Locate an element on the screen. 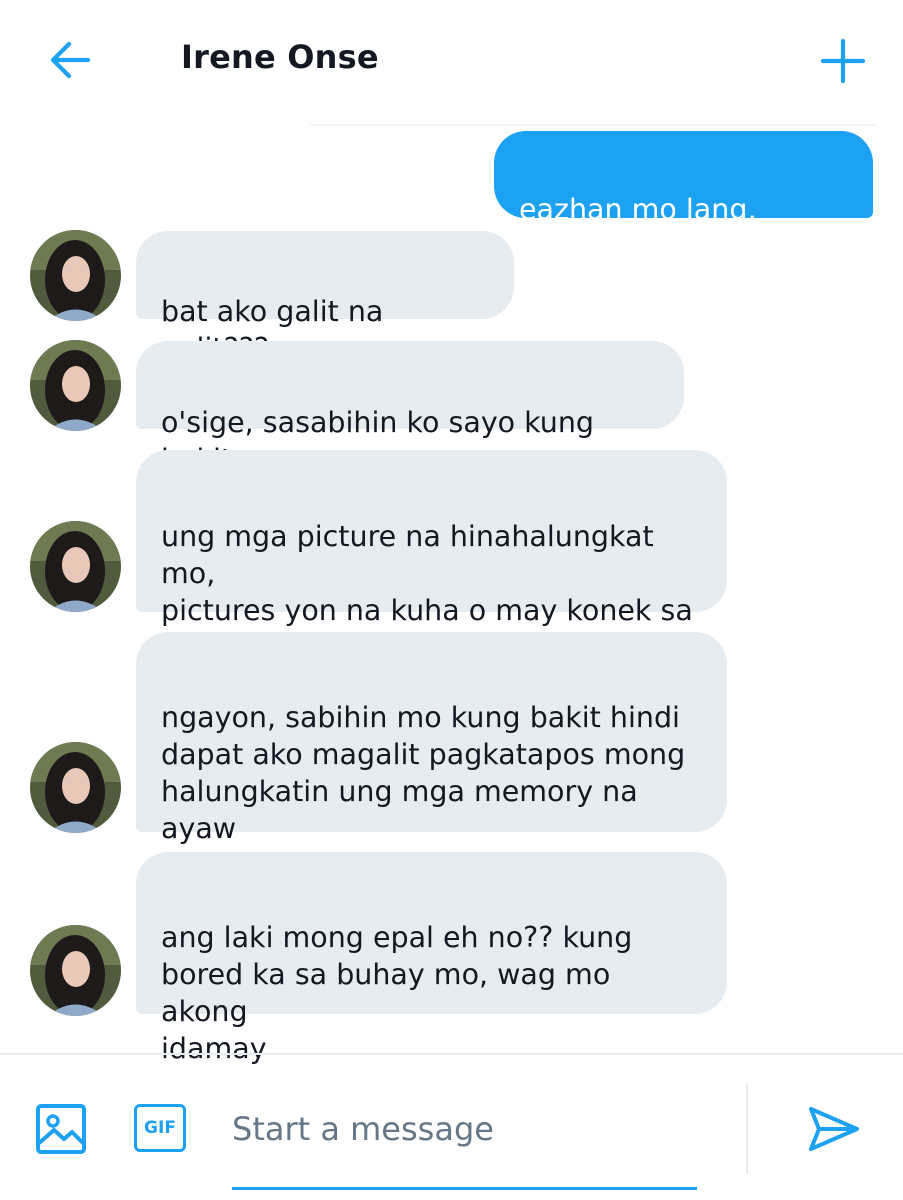 This screenshot has width=903, height=1200. message-bubble-outgoing: eazhan mo lang, eleven is located at coordinates (683, 197).